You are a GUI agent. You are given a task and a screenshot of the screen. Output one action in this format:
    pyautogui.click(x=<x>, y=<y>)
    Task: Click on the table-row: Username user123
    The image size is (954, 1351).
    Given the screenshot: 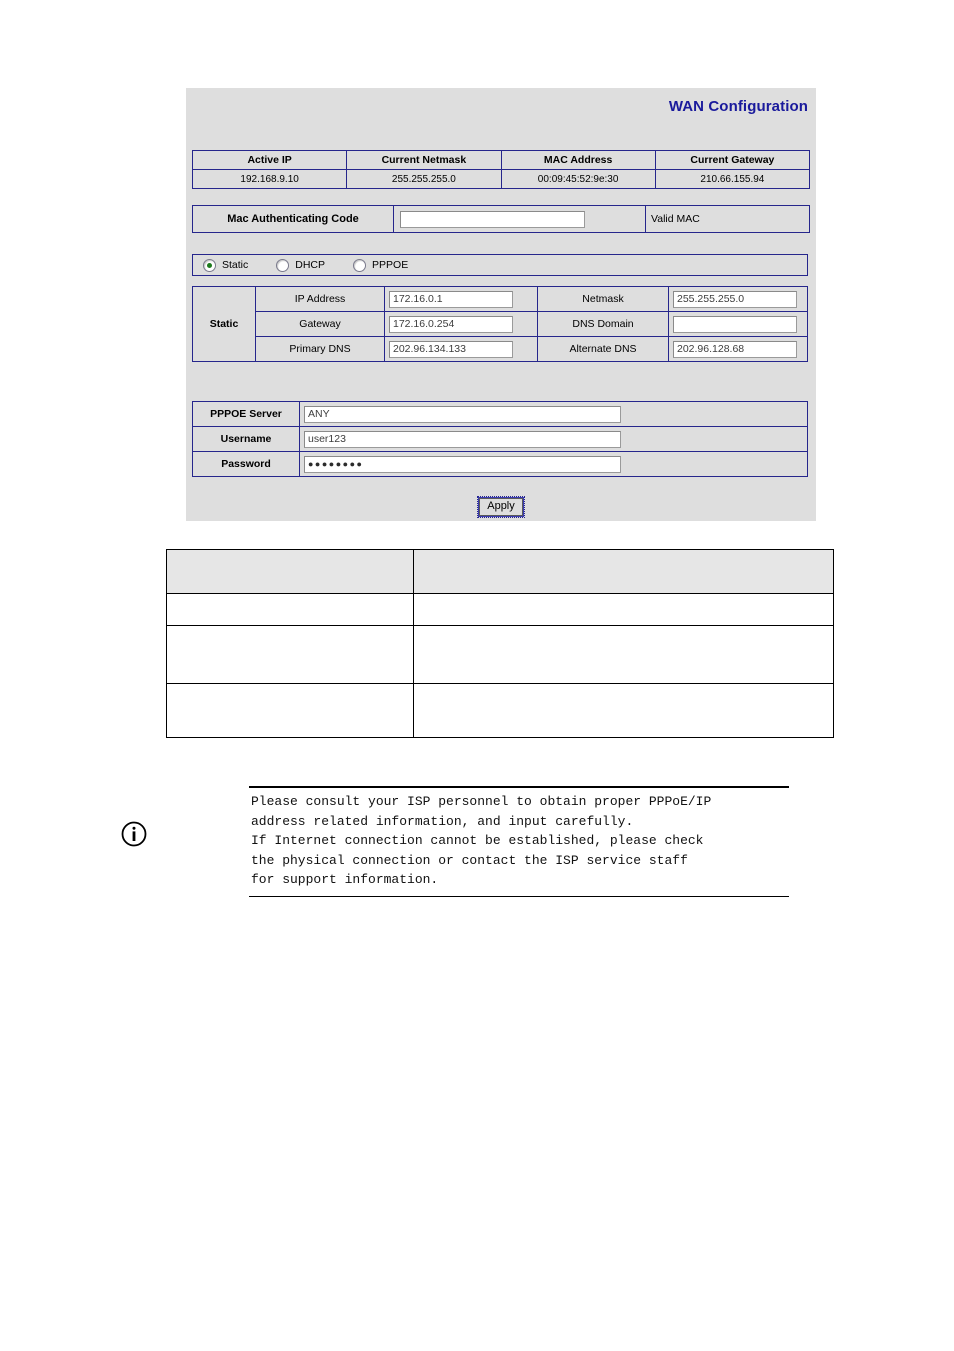 What is the action you would take?
    pyautogui.click(x=500, y=439)
    